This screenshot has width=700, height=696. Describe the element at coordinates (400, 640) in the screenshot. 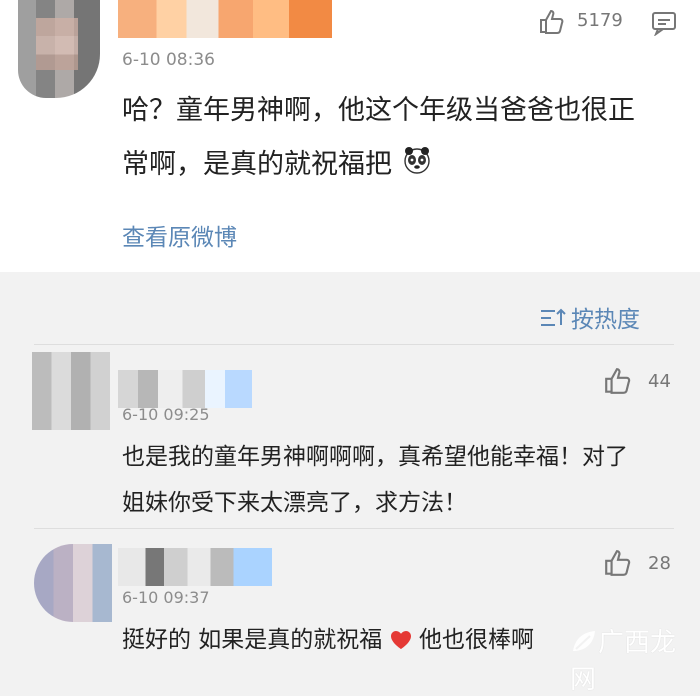

I see `heart-icon` at that location.